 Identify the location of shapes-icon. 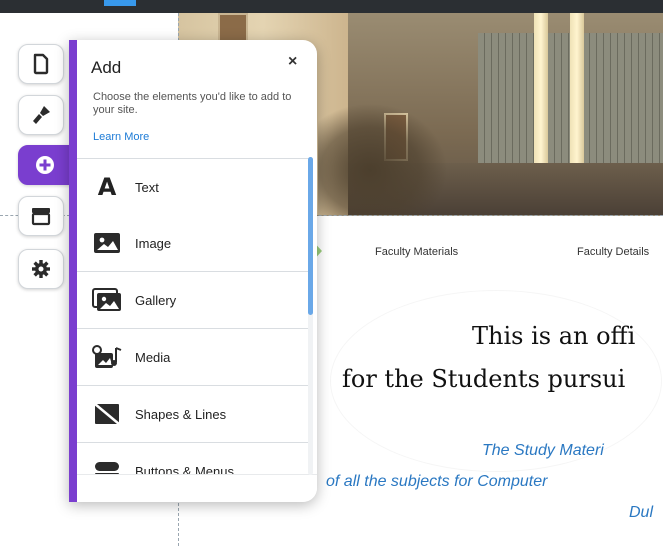
(107, 414).